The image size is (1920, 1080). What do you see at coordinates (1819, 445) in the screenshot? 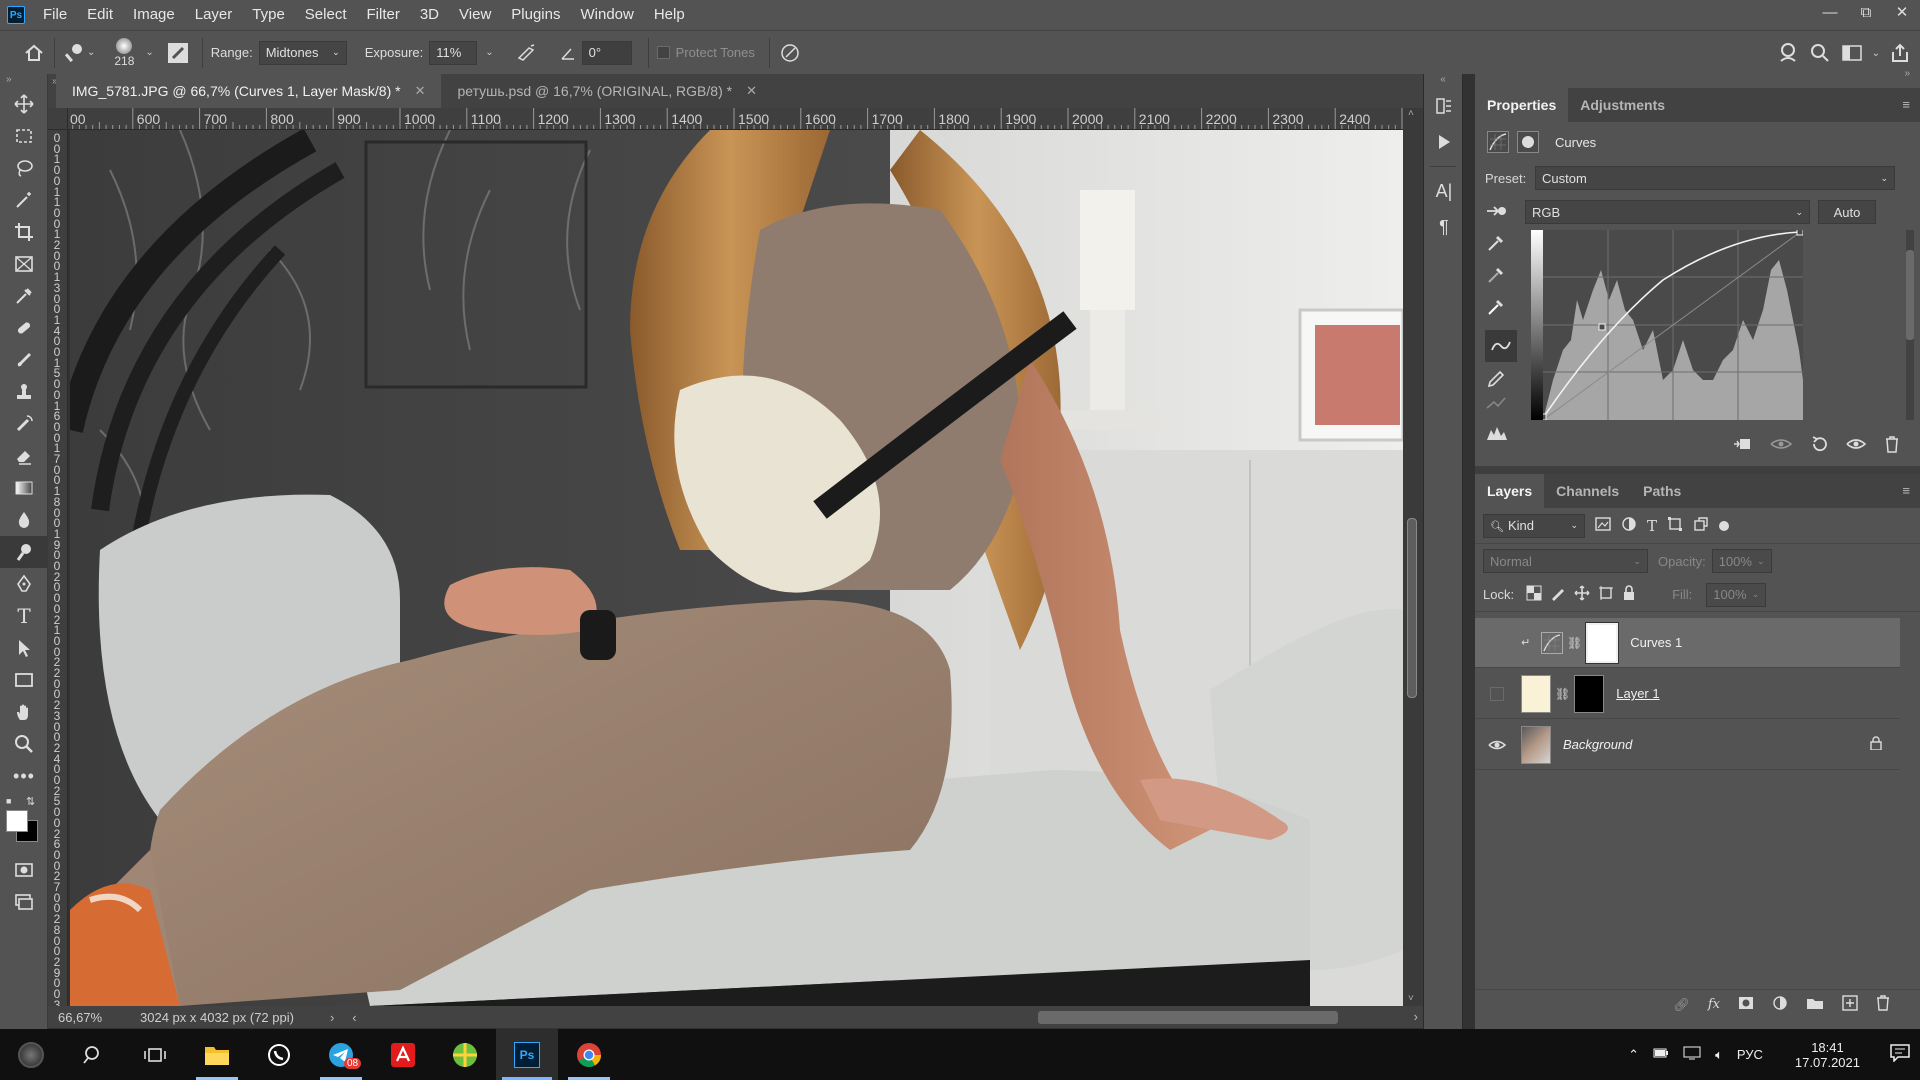
I see `reset-icon` at bounding box center [1819, 445].